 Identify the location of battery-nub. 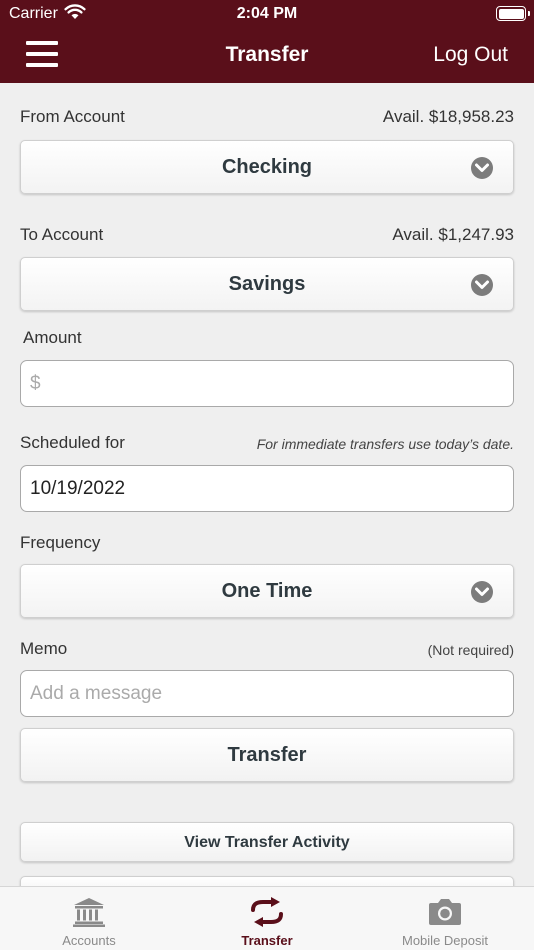
(529, 13).